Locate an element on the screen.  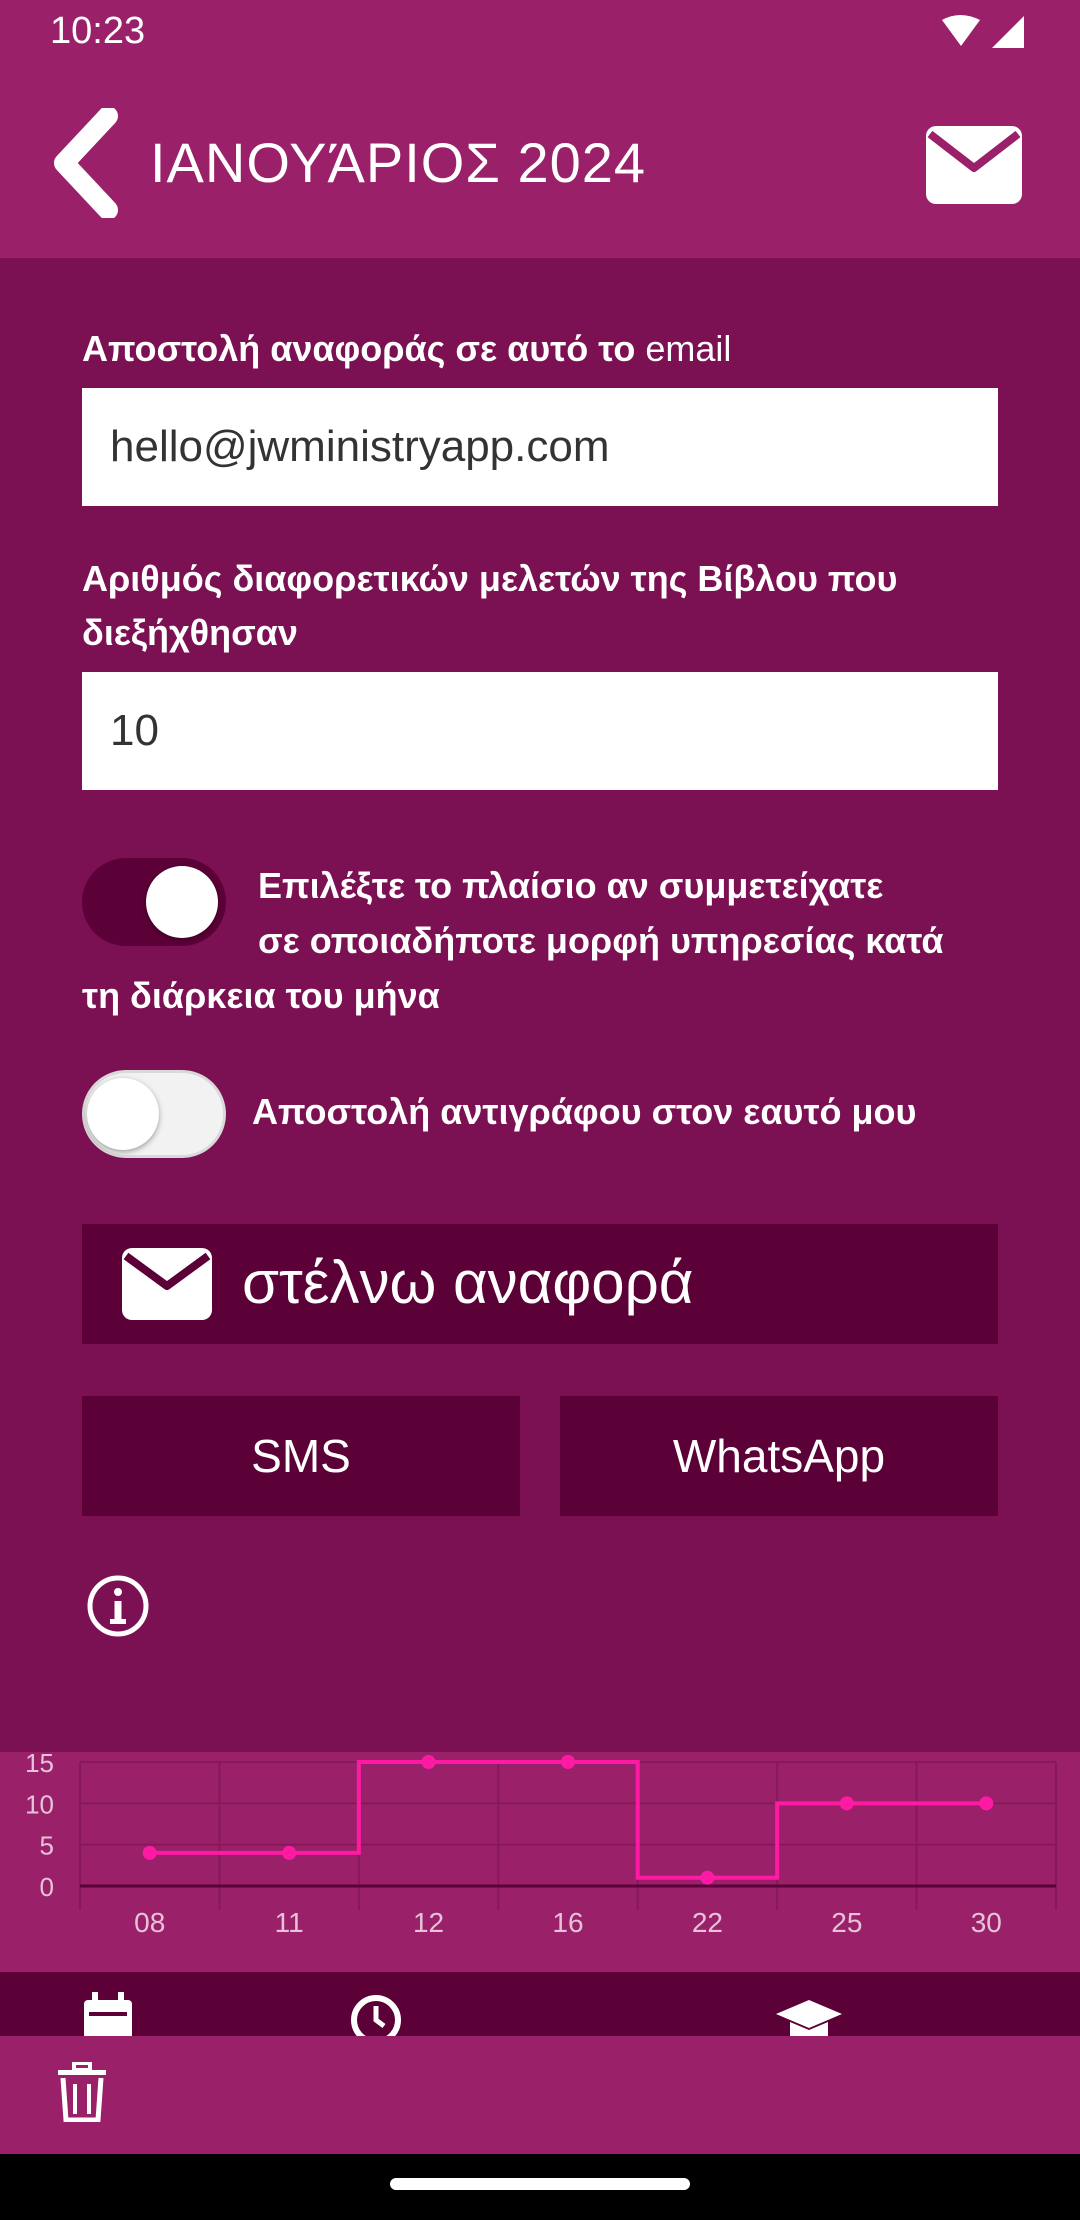
status-bar: 10:23 is located at coordinates (540, 34).